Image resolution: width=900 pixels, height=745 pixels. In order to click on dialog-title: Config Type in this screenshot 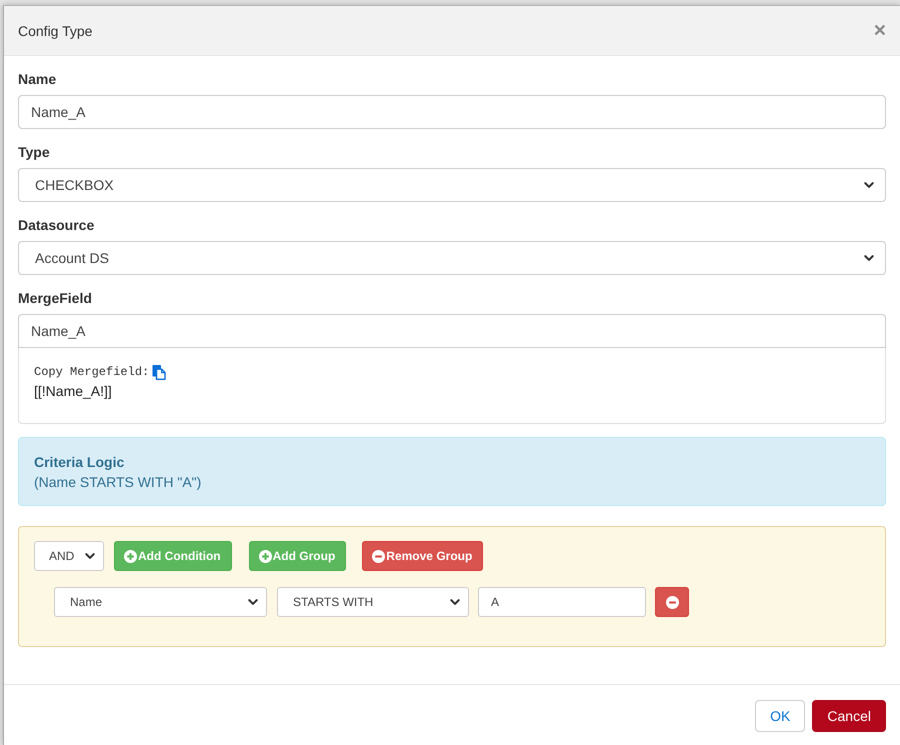, I will do `click(55, 31)`.